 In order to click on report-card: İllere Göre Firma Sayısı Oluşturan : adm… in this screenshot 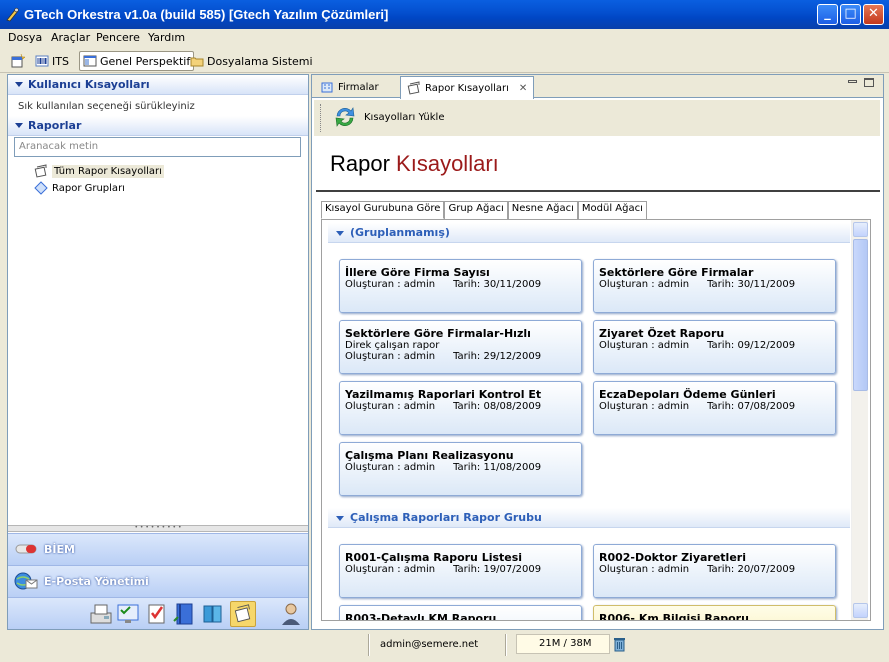, I will do `click(460, 286)`.